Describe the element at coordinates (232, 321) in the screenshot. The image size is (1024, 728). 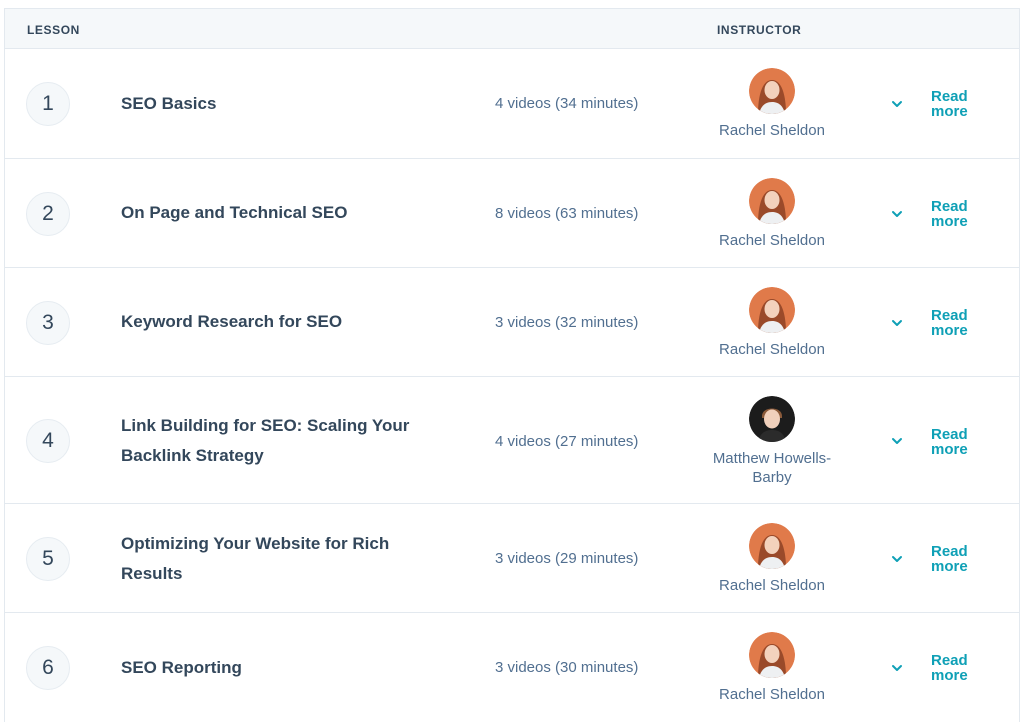
I see `lesson-title: Keyword Research for SEO` at that location.